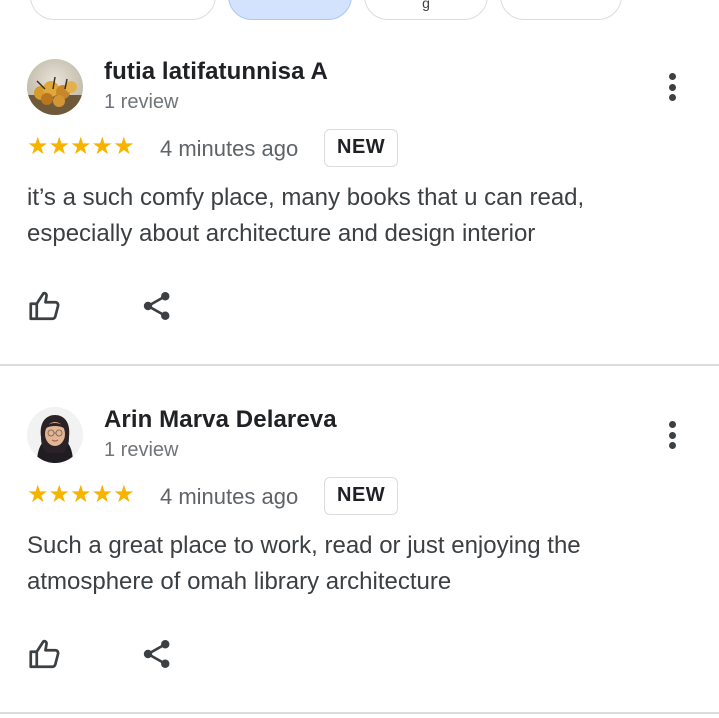  I want to click on filter-chip-3: g, so click(426, 10).